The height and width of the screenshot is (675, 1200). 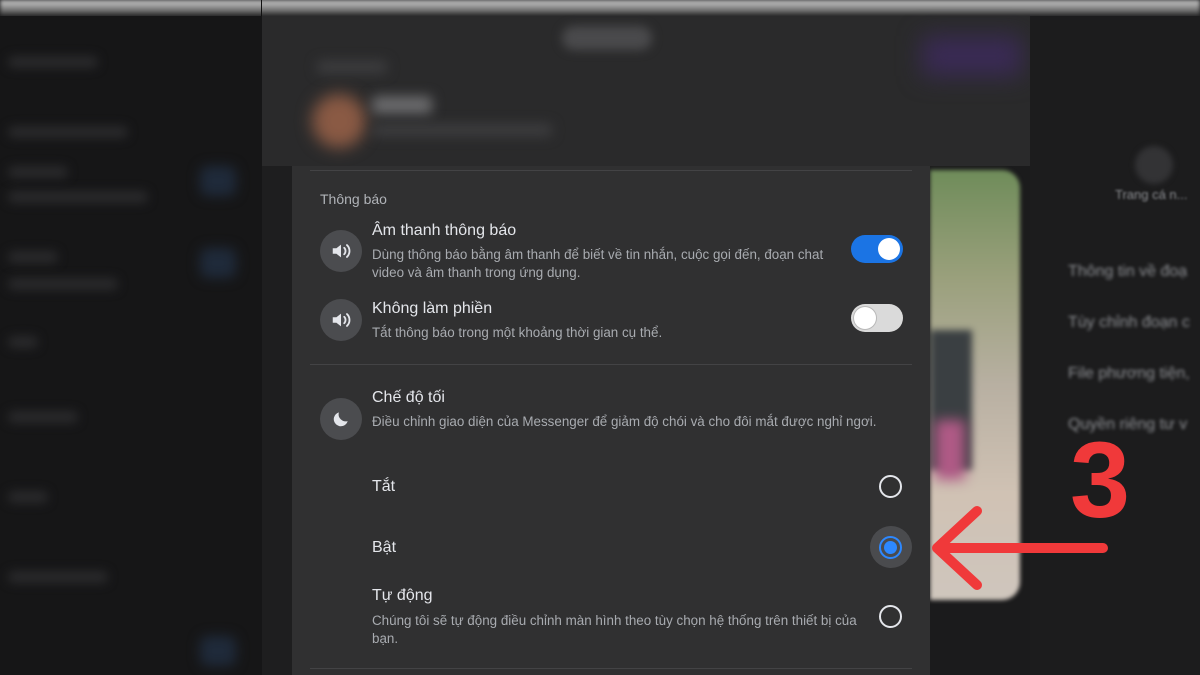 What do you see at coordinates (432, 308) in the screenshot?
I see `do-not-disturb-title: Không làm phiền` at bounding box center [432, 308].